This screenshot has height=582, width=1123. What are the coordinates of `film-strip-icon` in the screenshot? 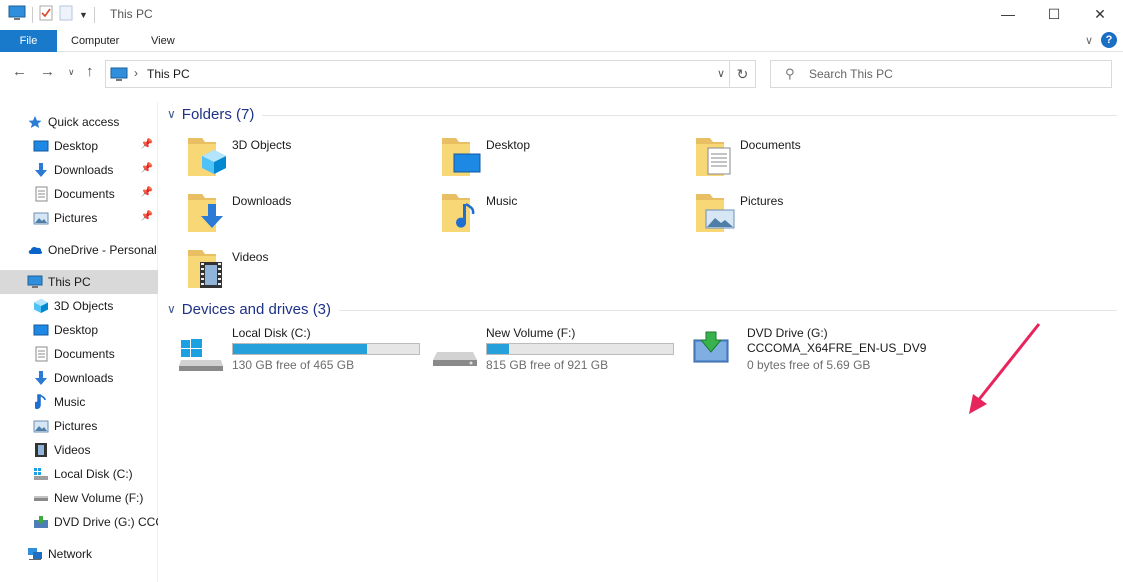 It's located at (41, 450).